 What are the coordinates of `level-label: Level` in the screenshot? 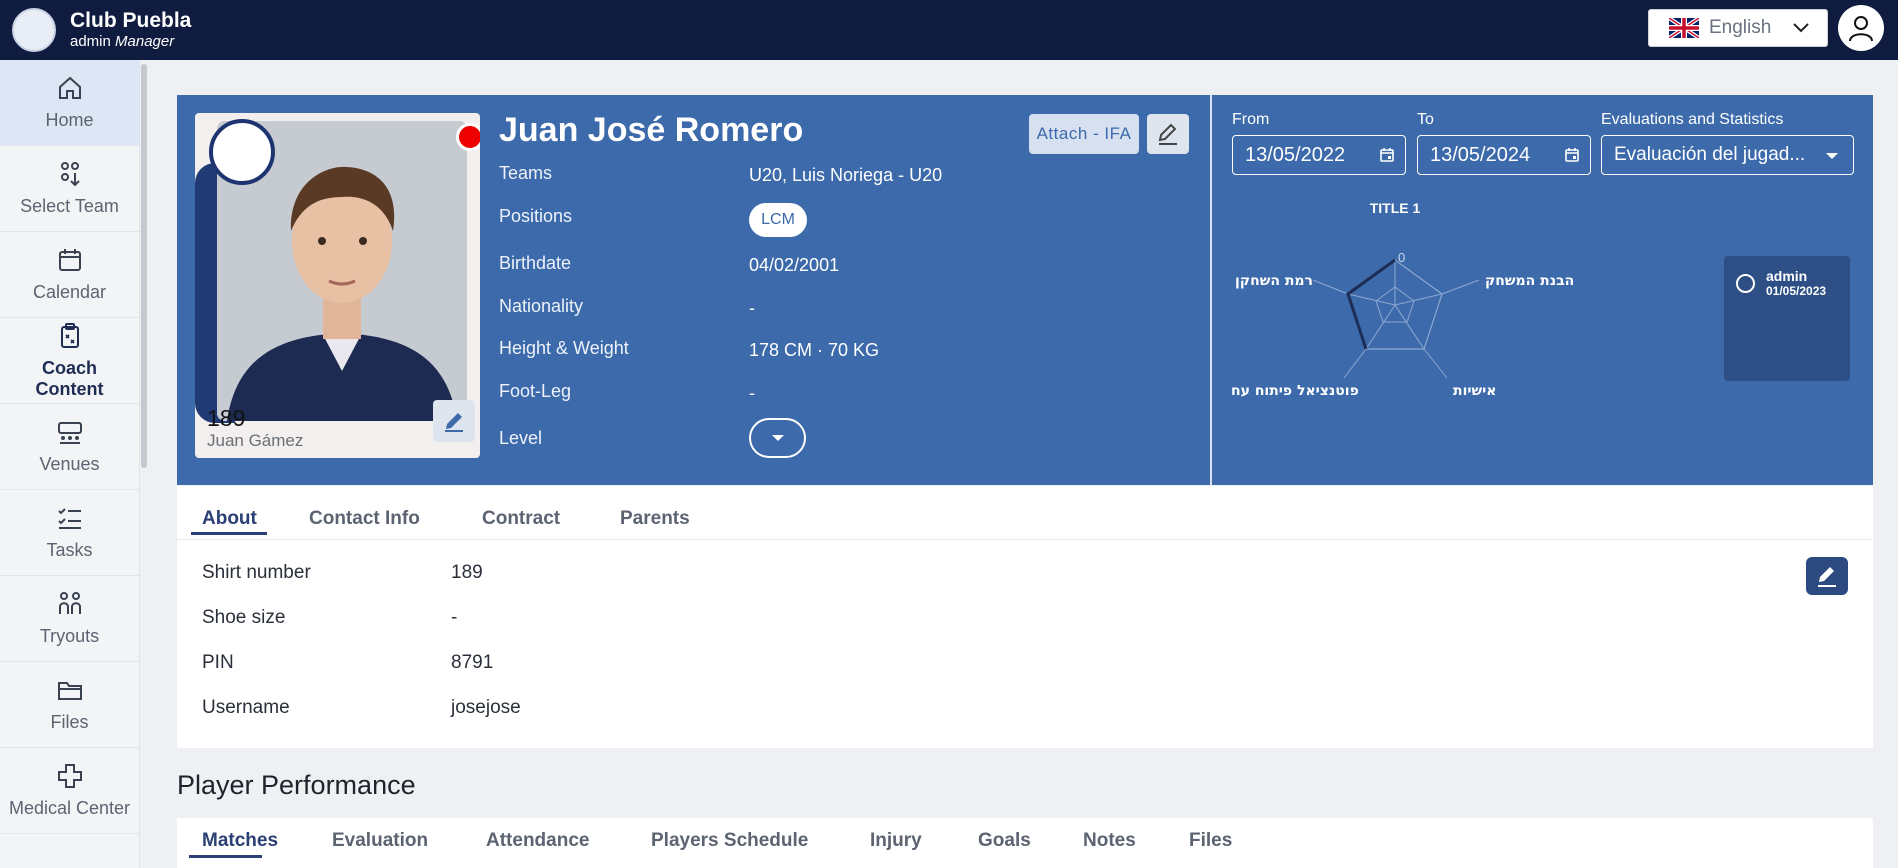 It's located at (521, 438).